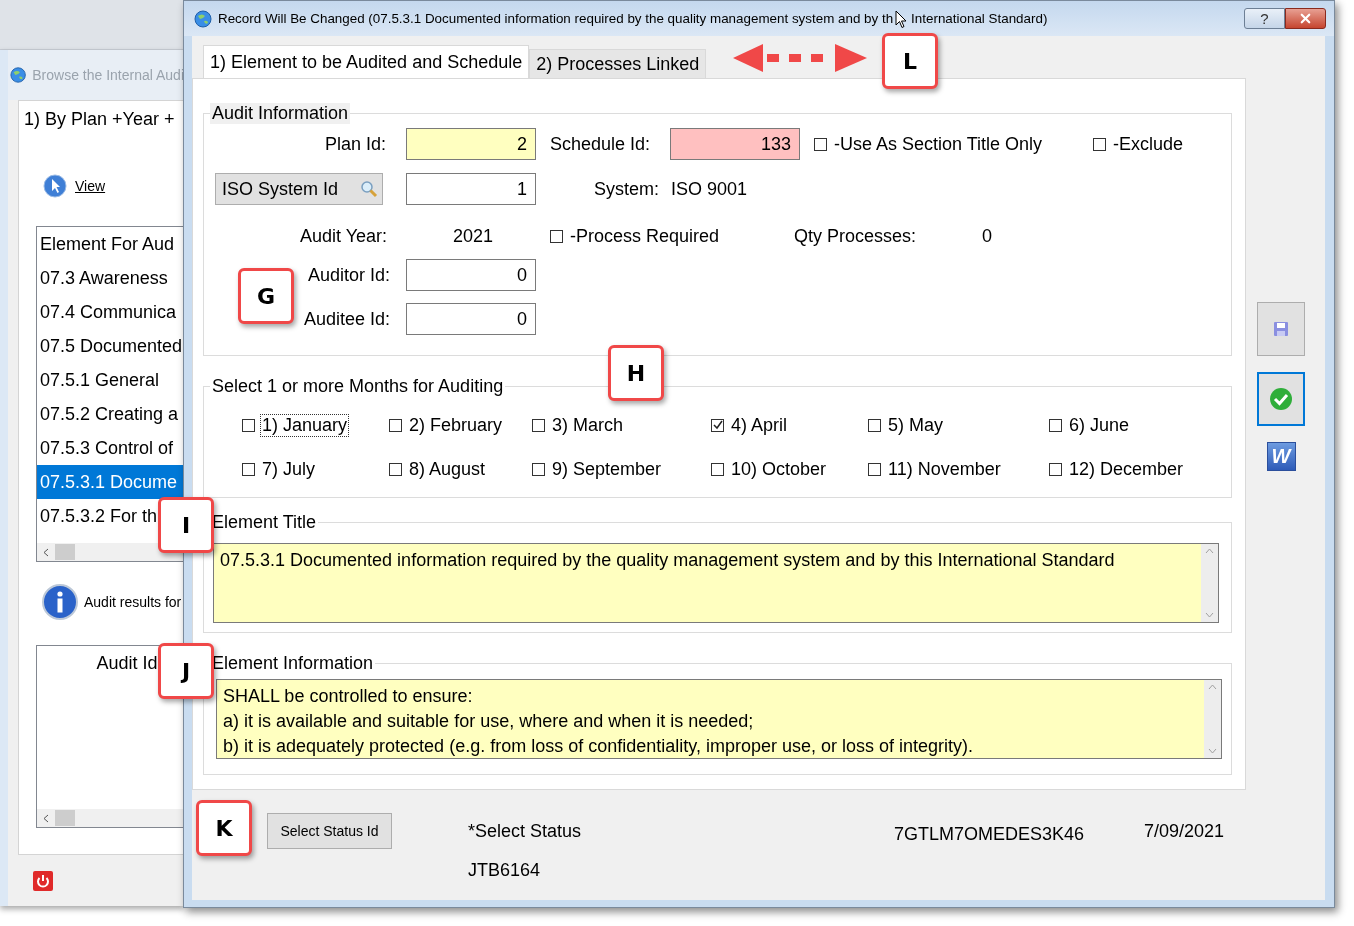  What do you see at coordinates (910, 61) in the screenshot?
I see `callout-badge: L` at bounding box center [910, 61].